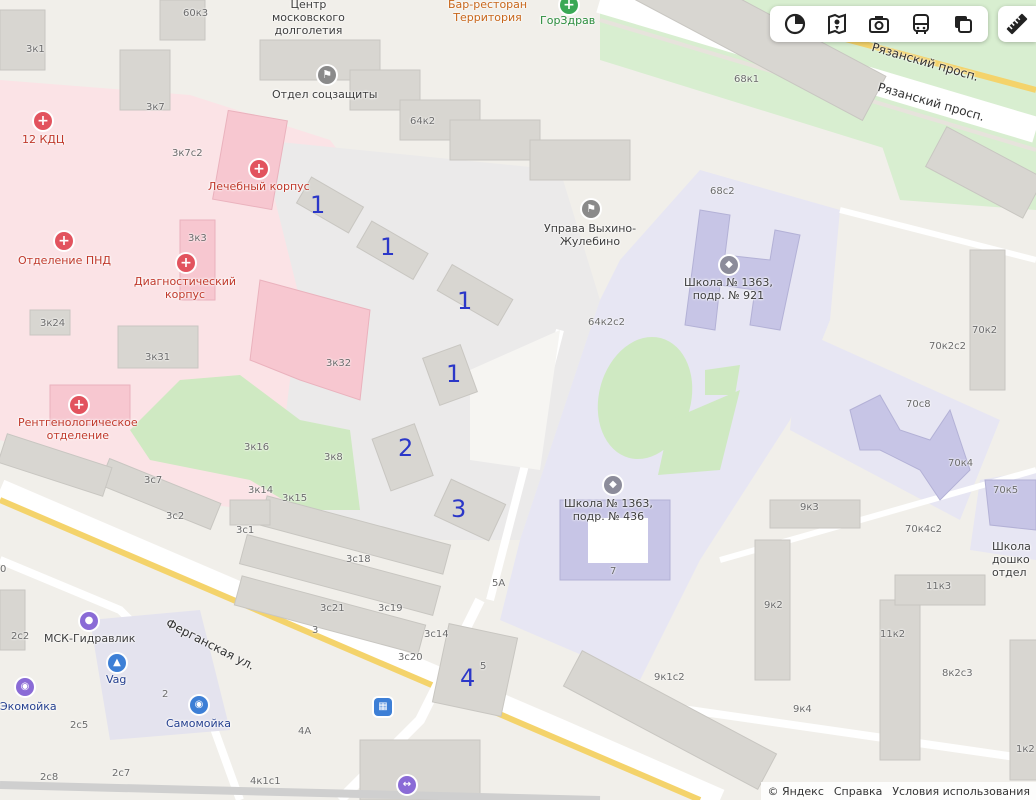  What do you see at coordinates (259, 186) in the screenshot?
I see `label-medical-building: Лечебный корпус` at bounding box center [259, 186].